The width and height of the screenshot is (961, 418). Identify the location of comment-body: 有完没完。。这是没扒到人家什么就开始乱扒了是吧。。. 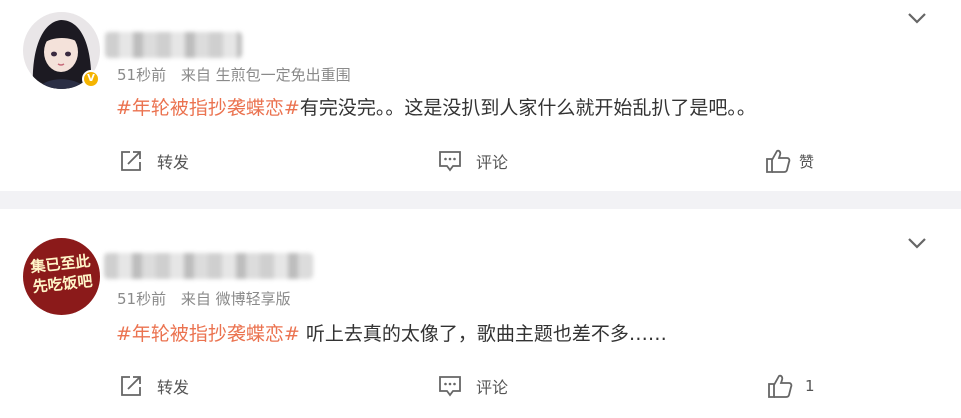
(527, 108).